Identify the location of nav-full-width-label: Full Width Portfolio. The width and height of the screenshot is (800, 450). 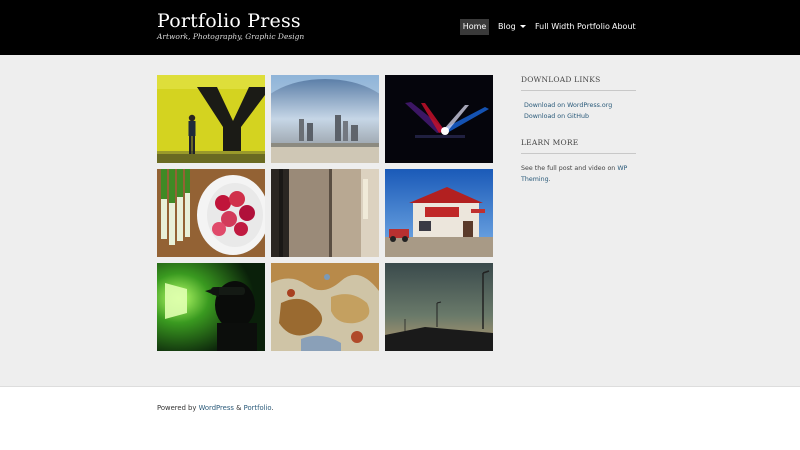
(572, 26).